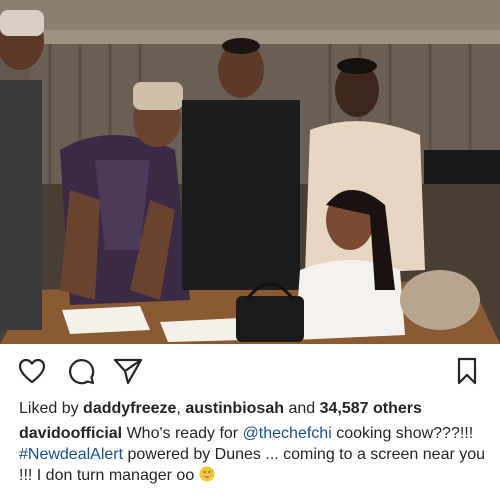 The height and width of the screenshot is (500, 500). Describe the element at coordinates (371, 408) in the screenshot. I see `likes-count: 34,587 others` at that location.